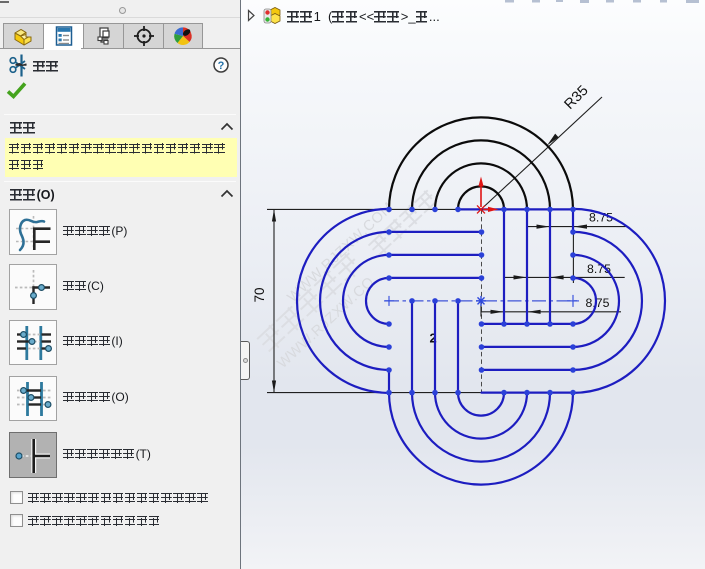 This screenshot has width=705, height=569. Describe the element at coordinates (598, 303) in the screenshot. I see `svg-text: 8.75` at that location.